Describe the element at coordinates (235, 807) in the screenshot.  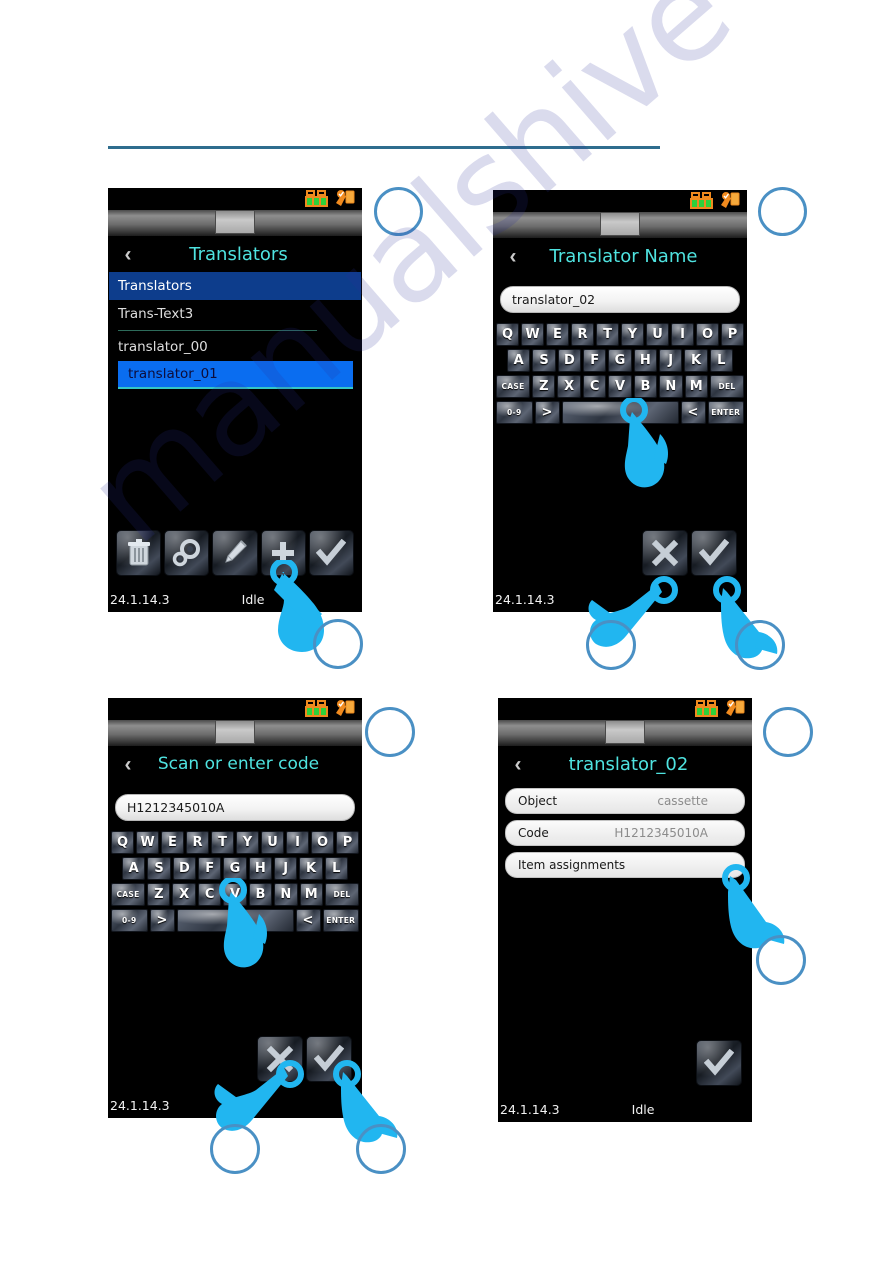
I see `code-input: H1212345010A` at that location.